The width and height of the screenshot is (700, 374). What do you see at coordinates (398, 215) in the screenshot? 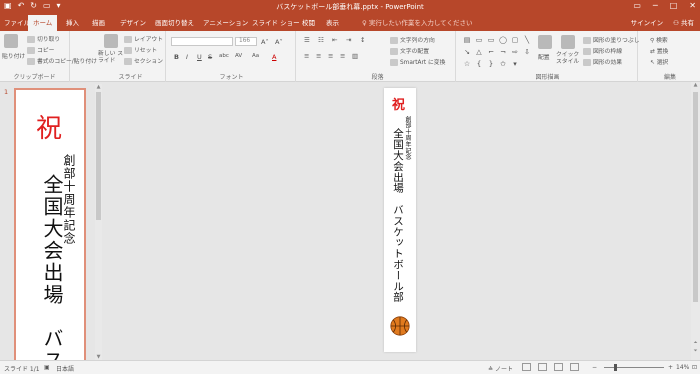
I see `banner-main-text: 全国大会出場 バスケットボール部` at bounding box center [398, 215].